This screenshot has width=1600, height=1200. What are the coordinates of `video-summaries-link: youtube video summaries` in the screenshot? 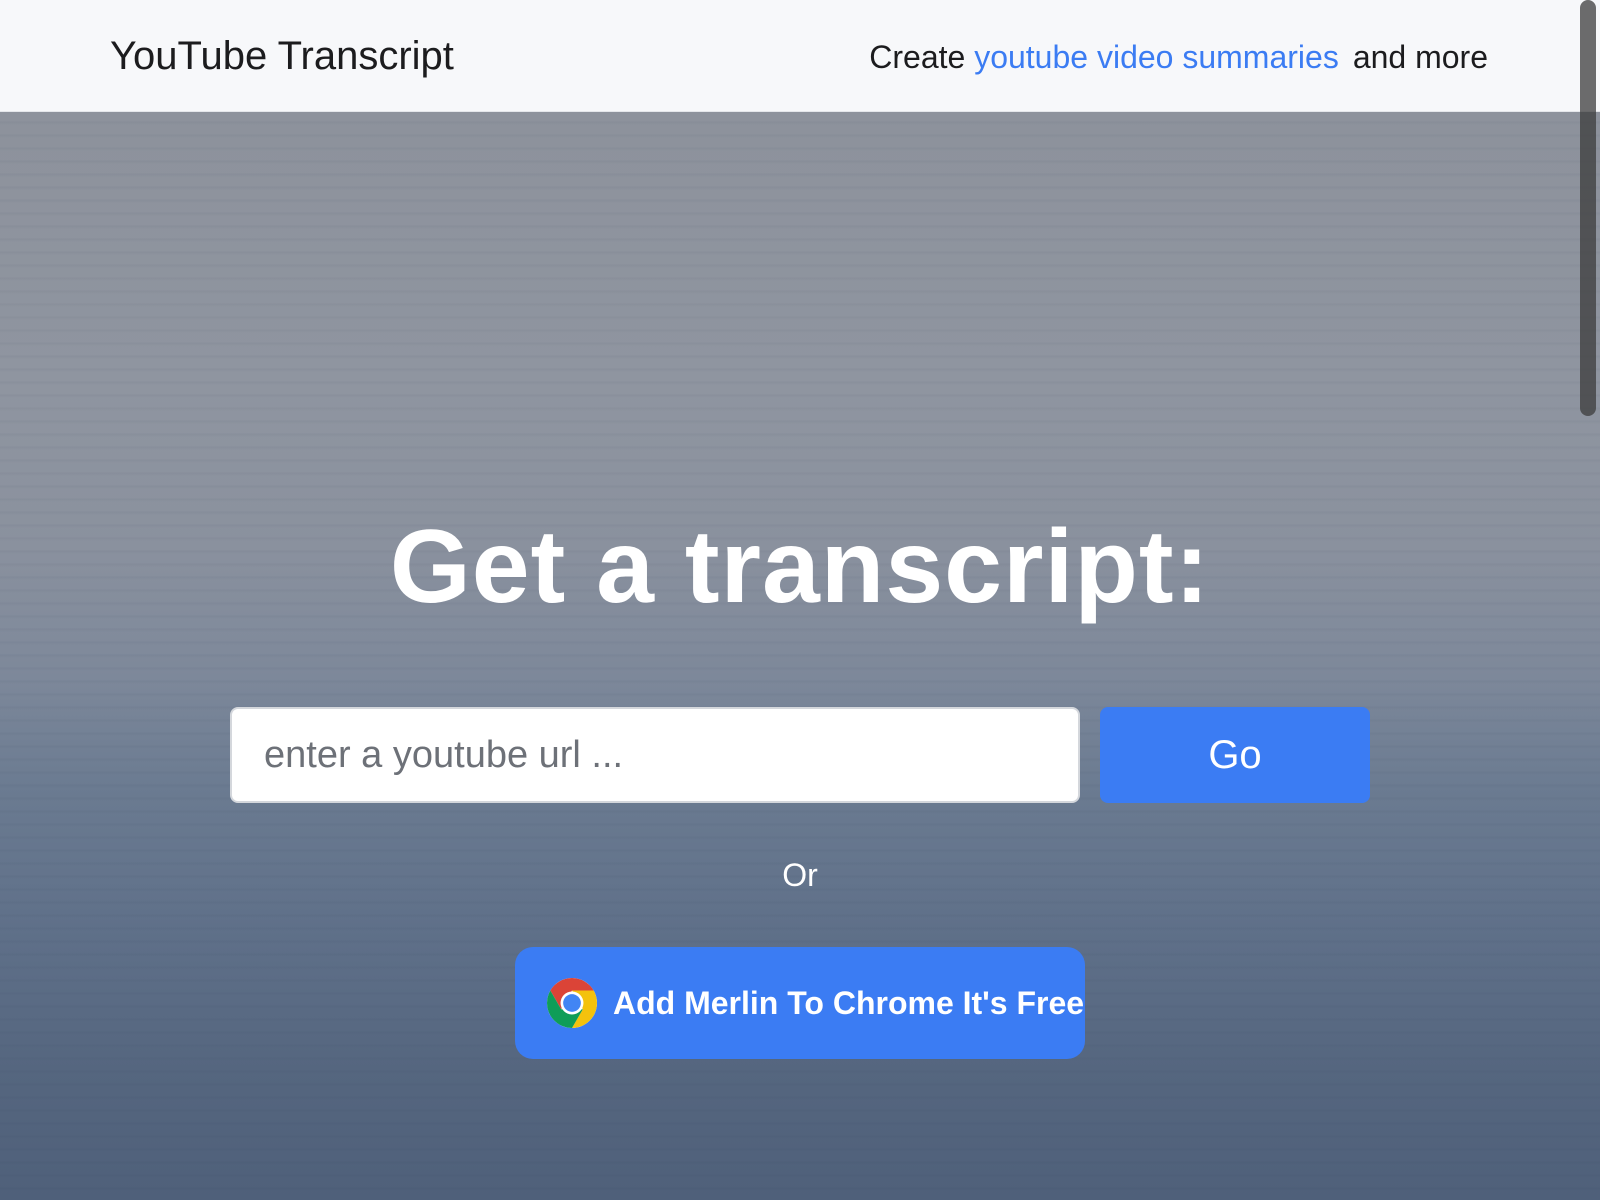 It's located at (1156, 57).